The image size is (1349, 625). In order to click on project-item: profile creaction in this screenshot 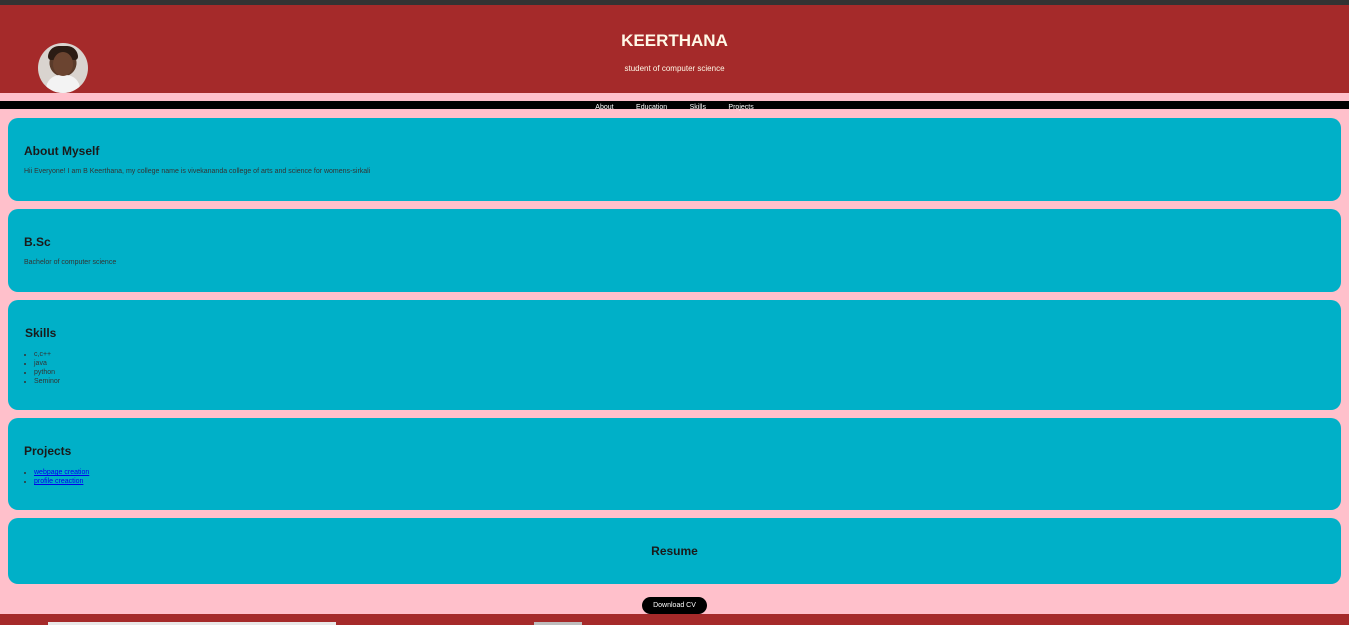, I will do `click(61, 481)`.